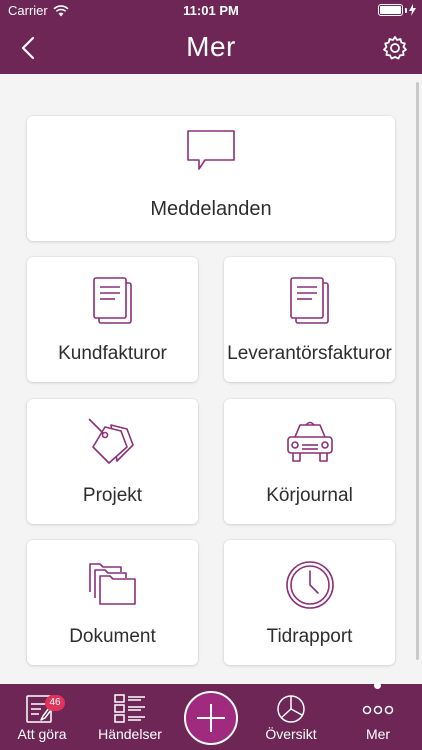 The width and height of the screenshot is (422, 750). What do you see at coordinates (309, 495) in the screenshot?
I see `mileage-log-label: Körjournal` at bounding box center [309, 495].